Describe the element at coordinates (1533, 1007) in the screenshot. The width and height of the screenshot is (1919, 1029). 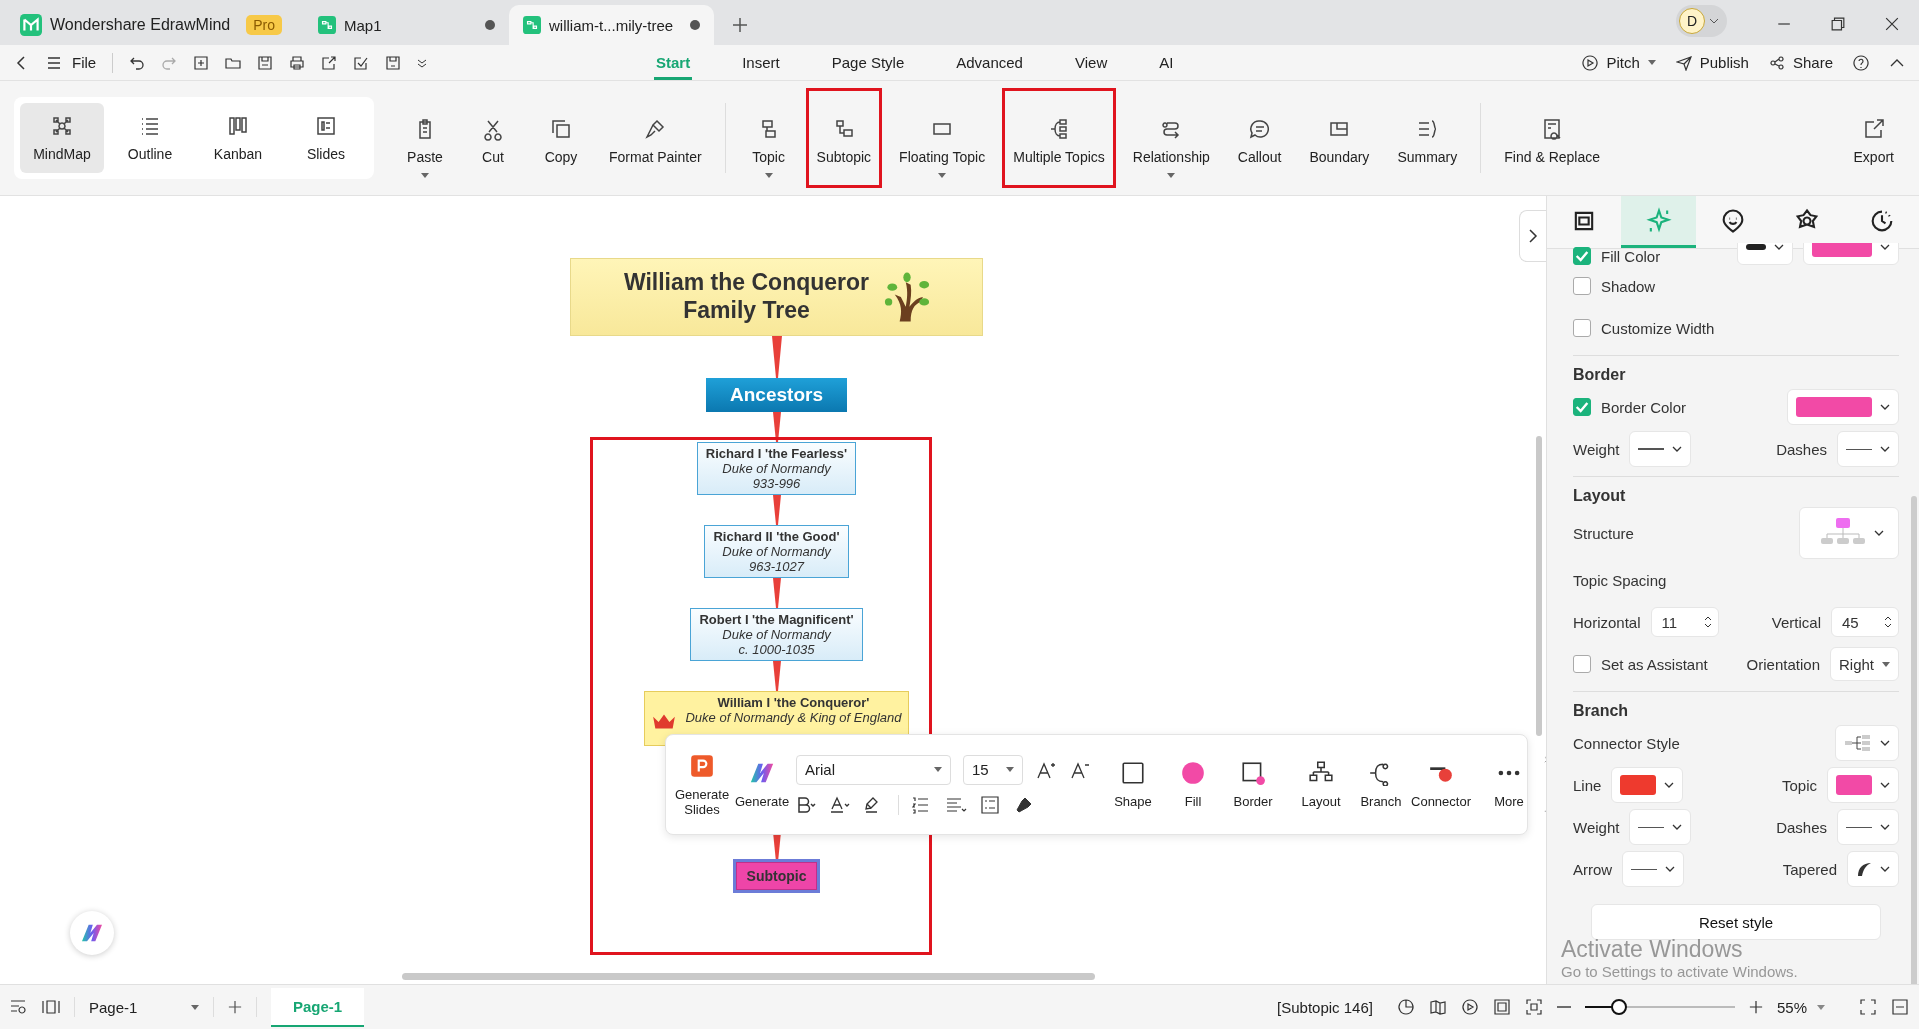
I see `fit-screen-icon` at that location.